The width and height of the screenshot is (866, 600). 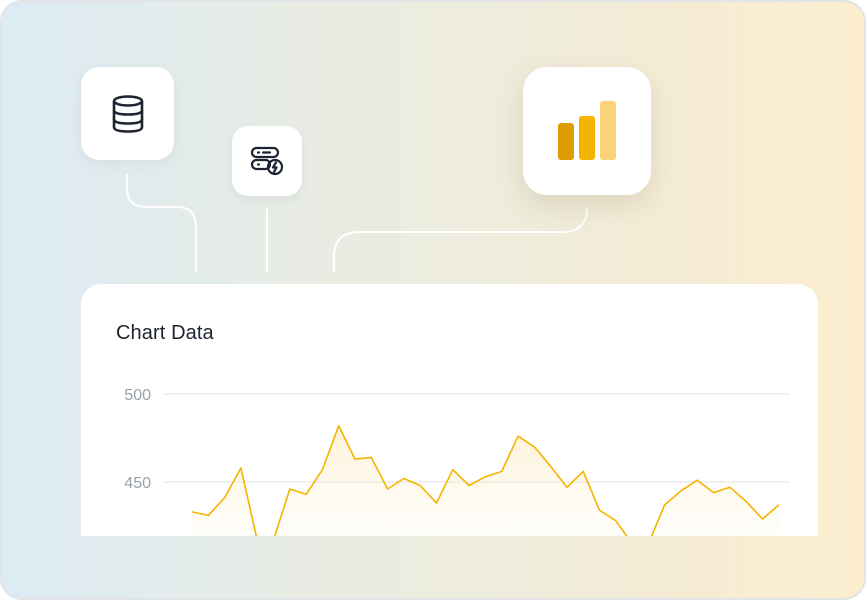 What do you see at coordinates (137, 395) in the screenshot?
I see `y-tick-label-500: 500` at bounding box center [137, 395].